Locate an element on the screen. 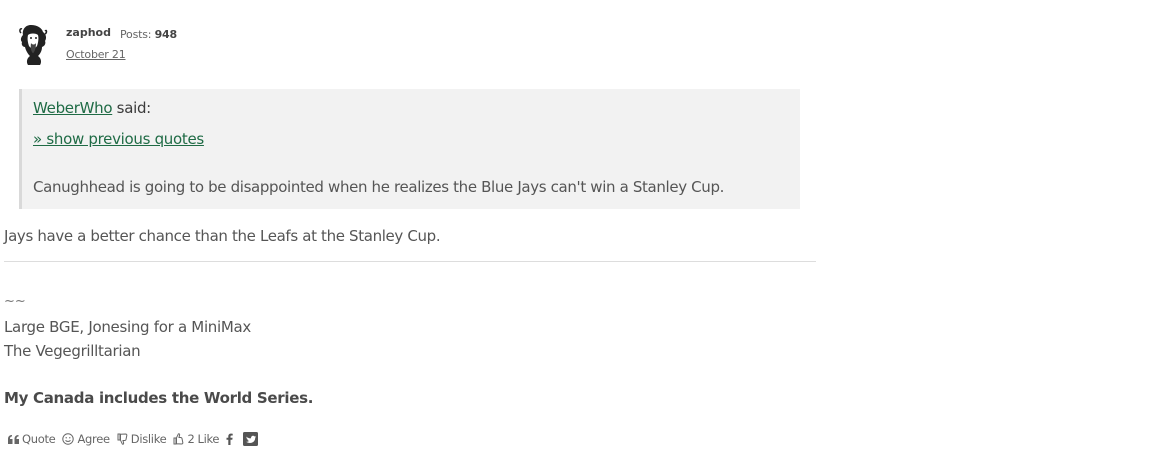 This screenshot has height=458, width=1163. comment-date-link: October 21 is located at coordinates (96, 54).